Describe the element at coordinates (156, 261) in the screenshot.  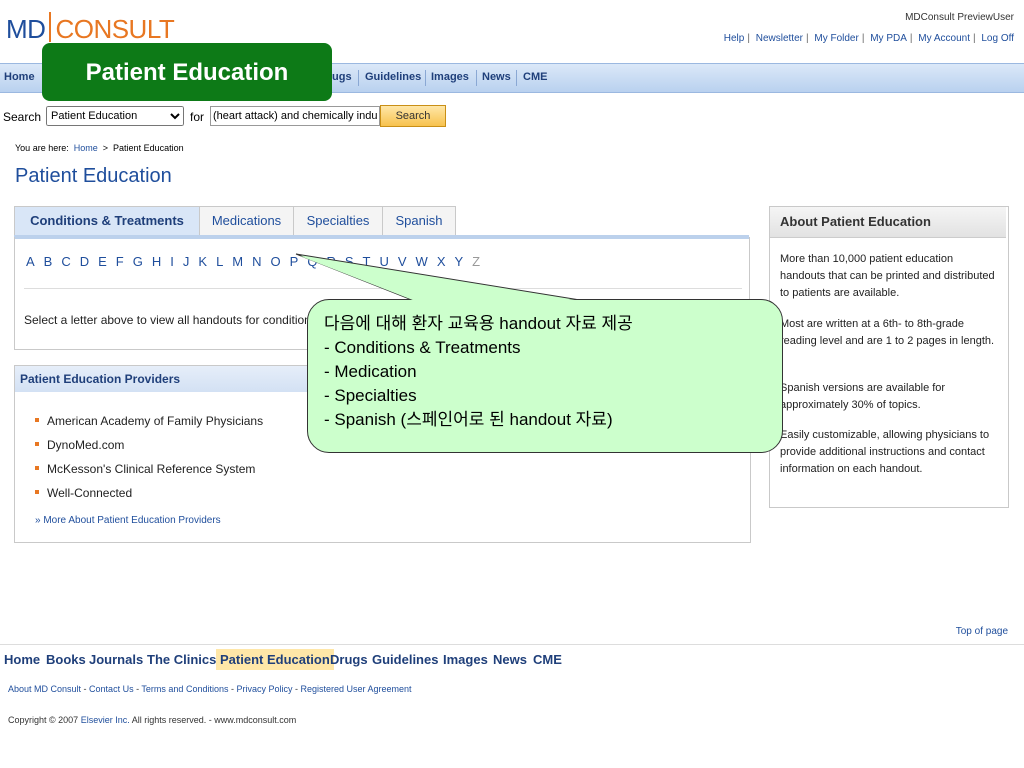
I see `letter-link: H` at that location.